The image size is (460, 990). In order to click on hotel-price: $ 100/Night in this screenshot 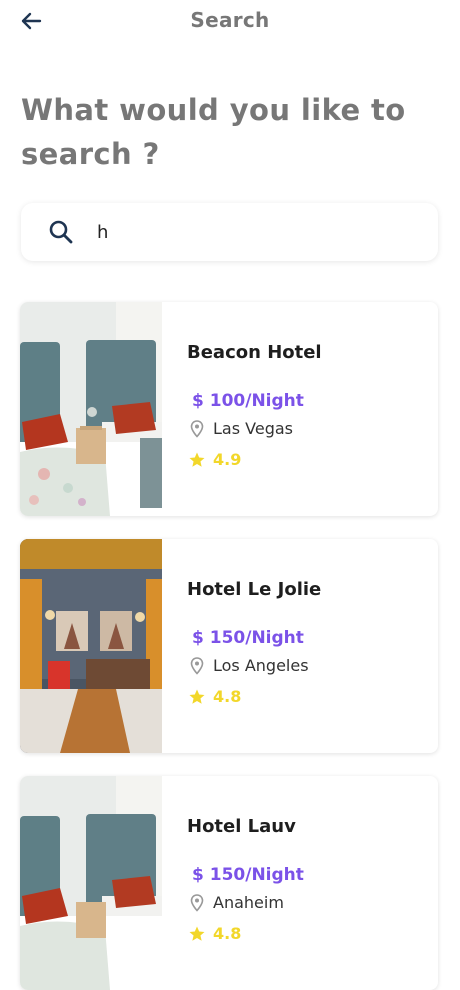, I will do `click(248, 401)`.